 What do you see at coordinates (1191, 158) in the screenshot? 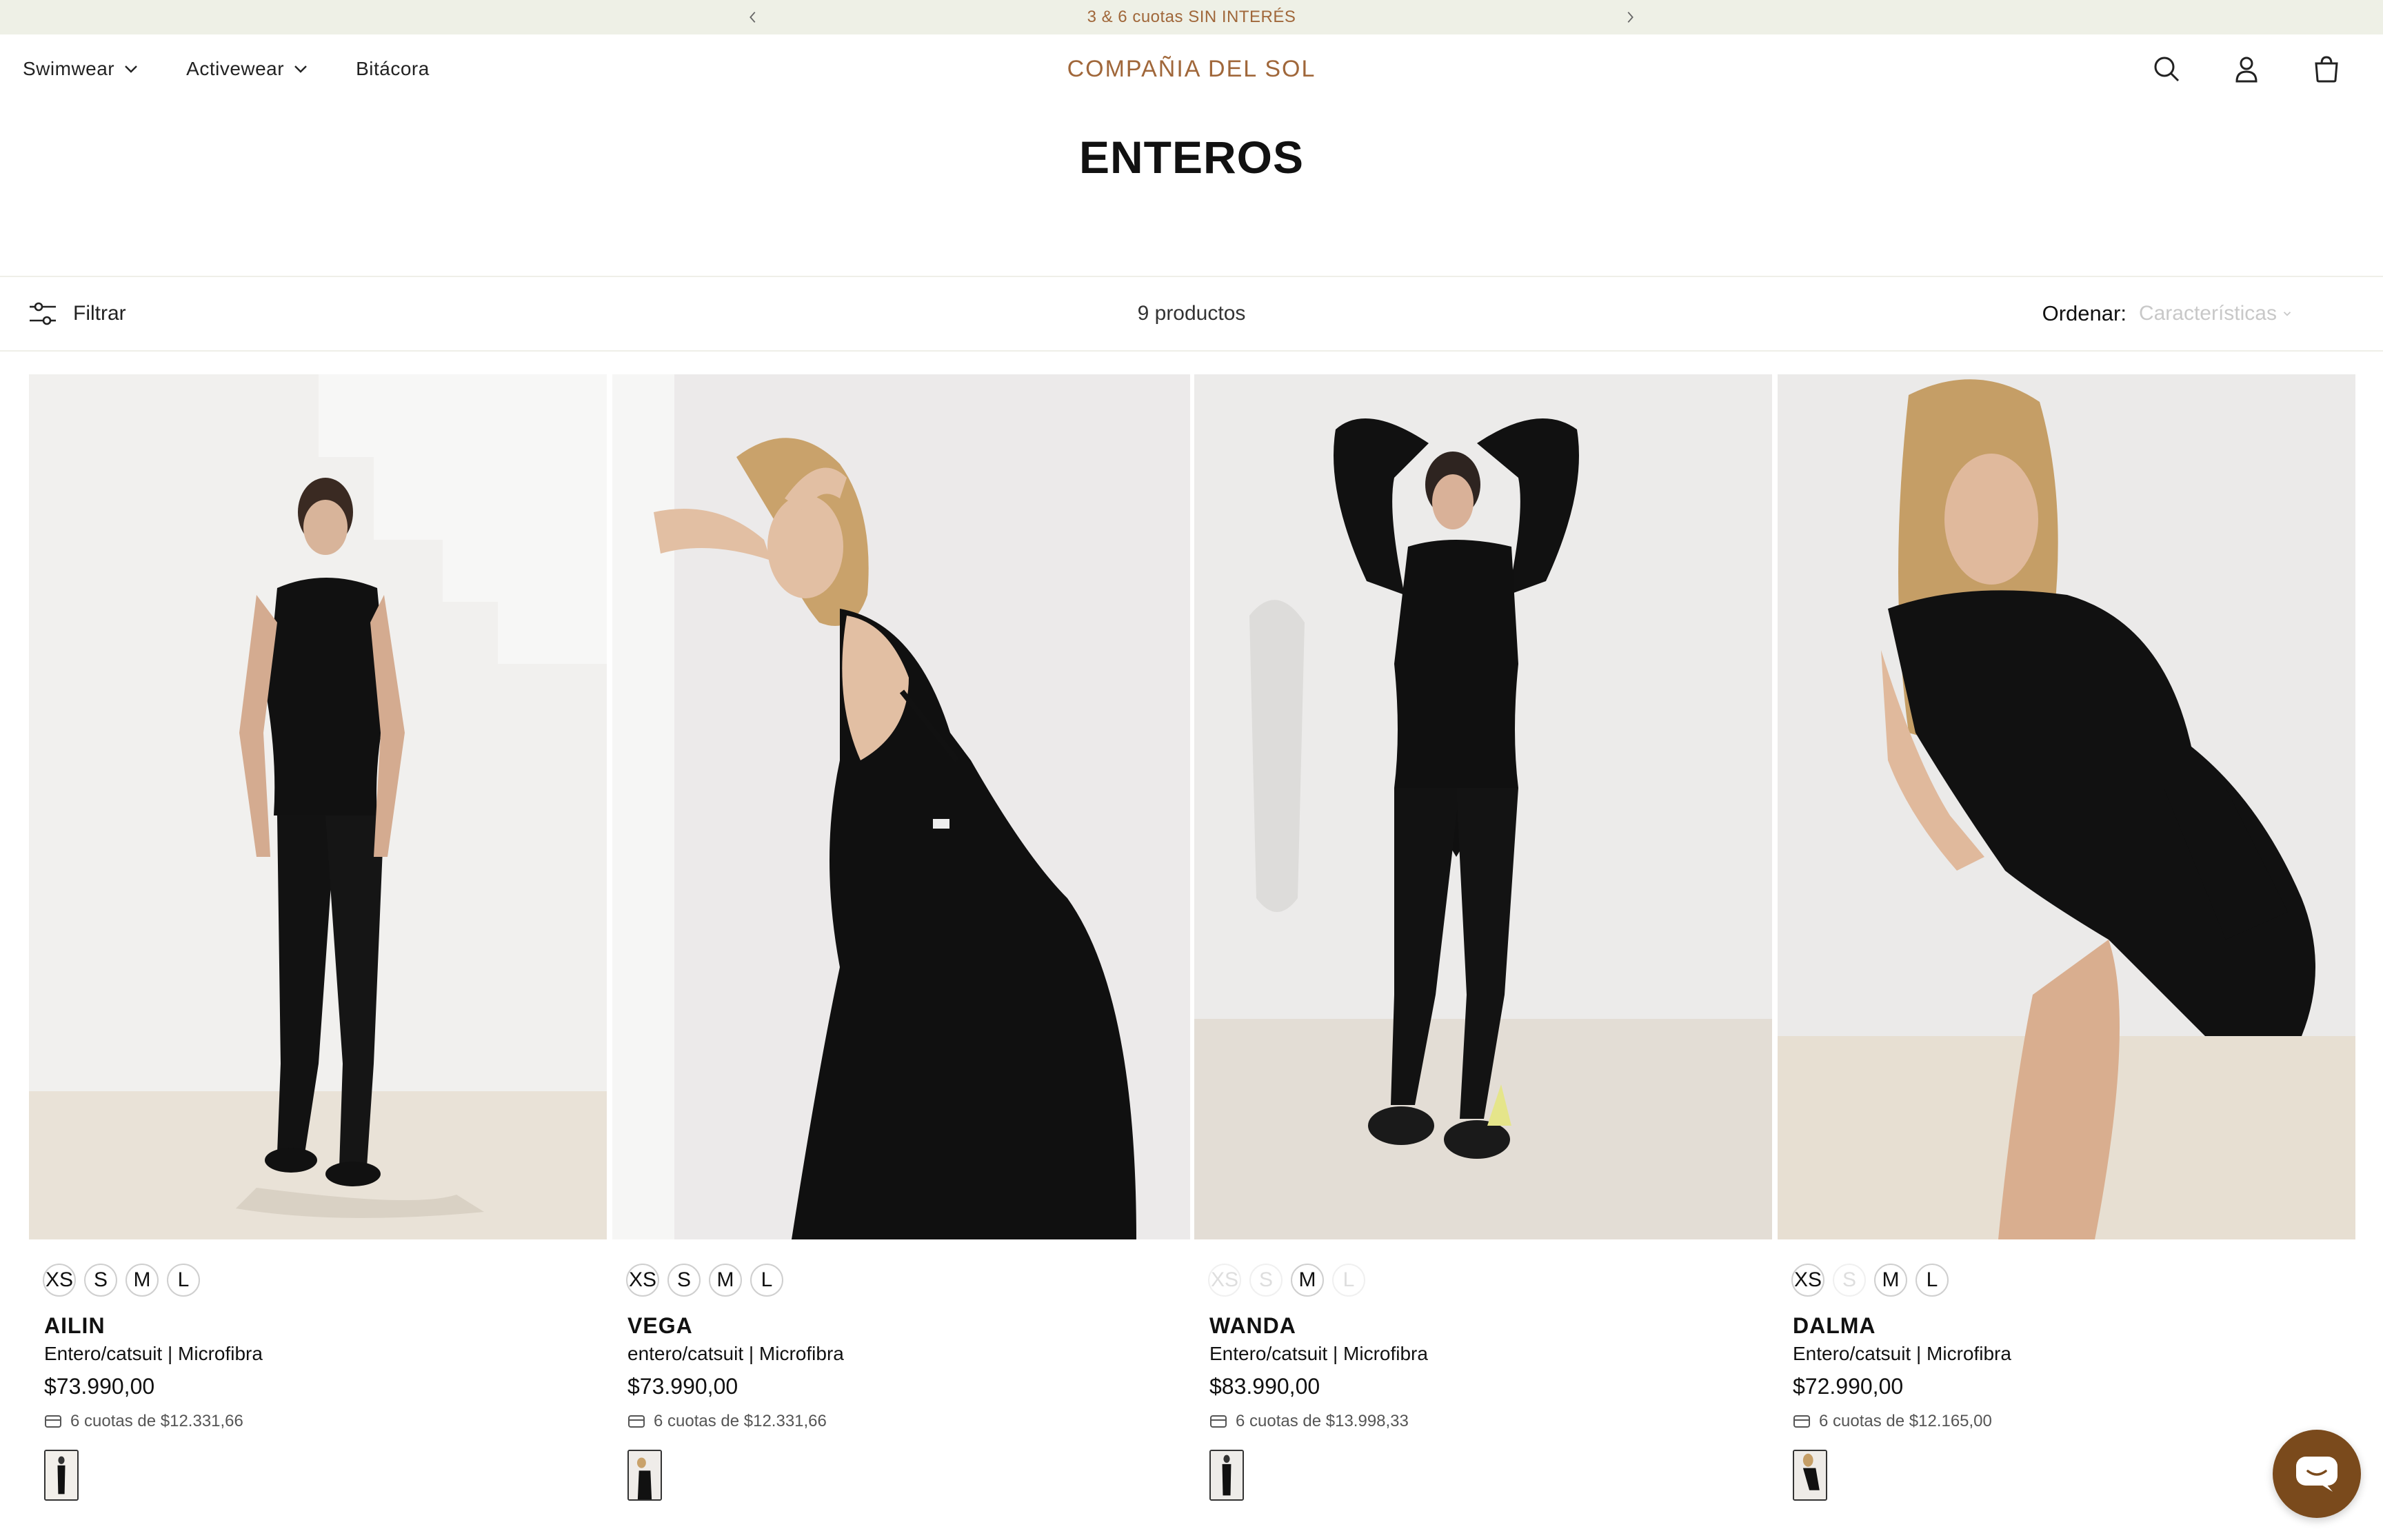
I see `page-title: ENTEROS` at bounding box center [1191, 158].